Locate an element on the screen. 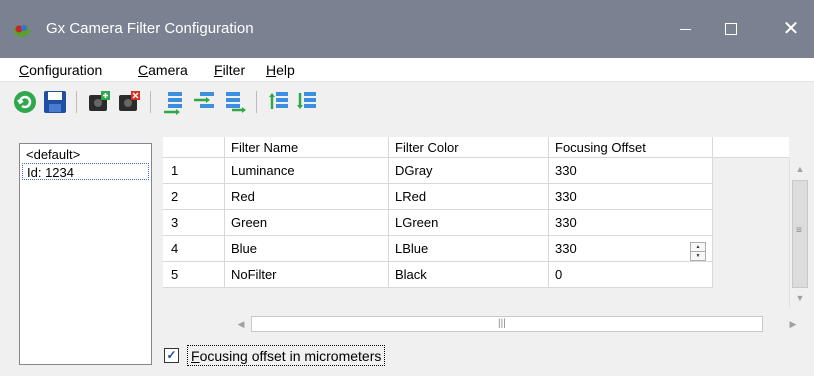  window-title: Gx Camera Filter Configuration is located at coordinates (150, 28).